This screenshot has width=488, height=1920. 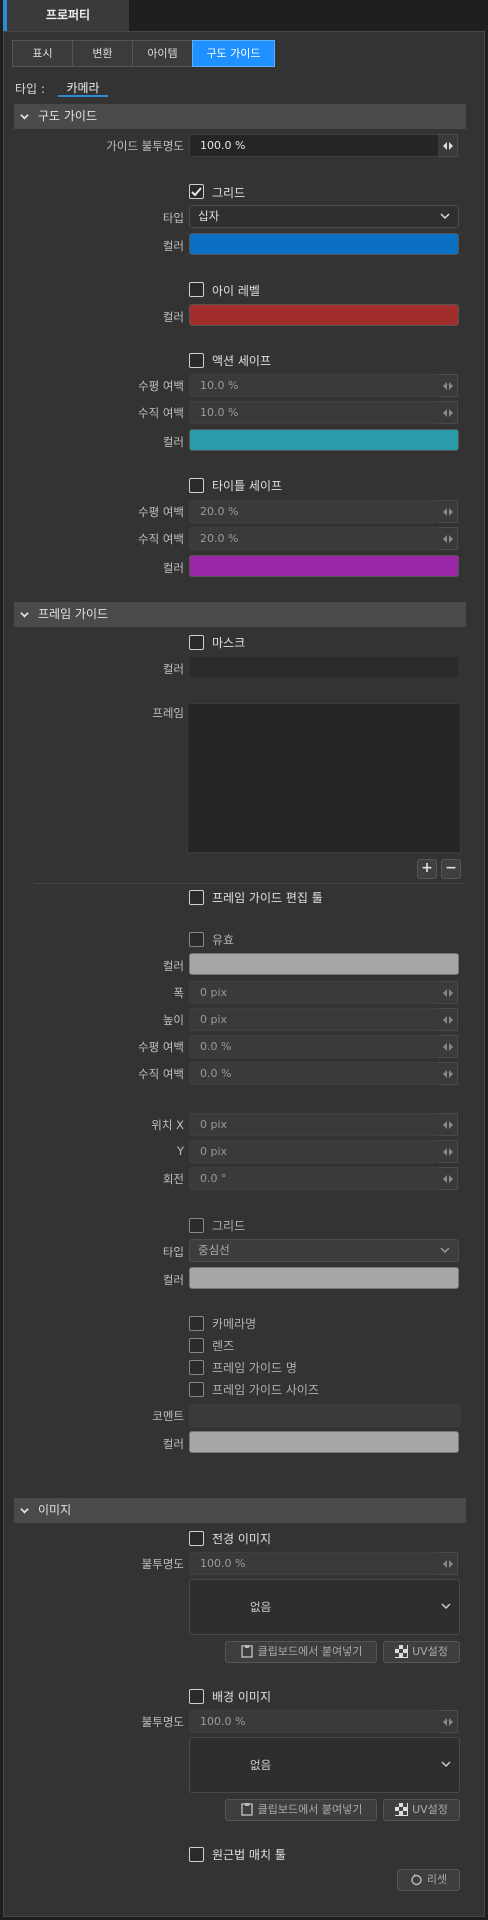 What do you see at coordinates (323, 1178) in the screenshot?
I see `rotation-field: 0.0 °` at bounding box center [323, 1178].